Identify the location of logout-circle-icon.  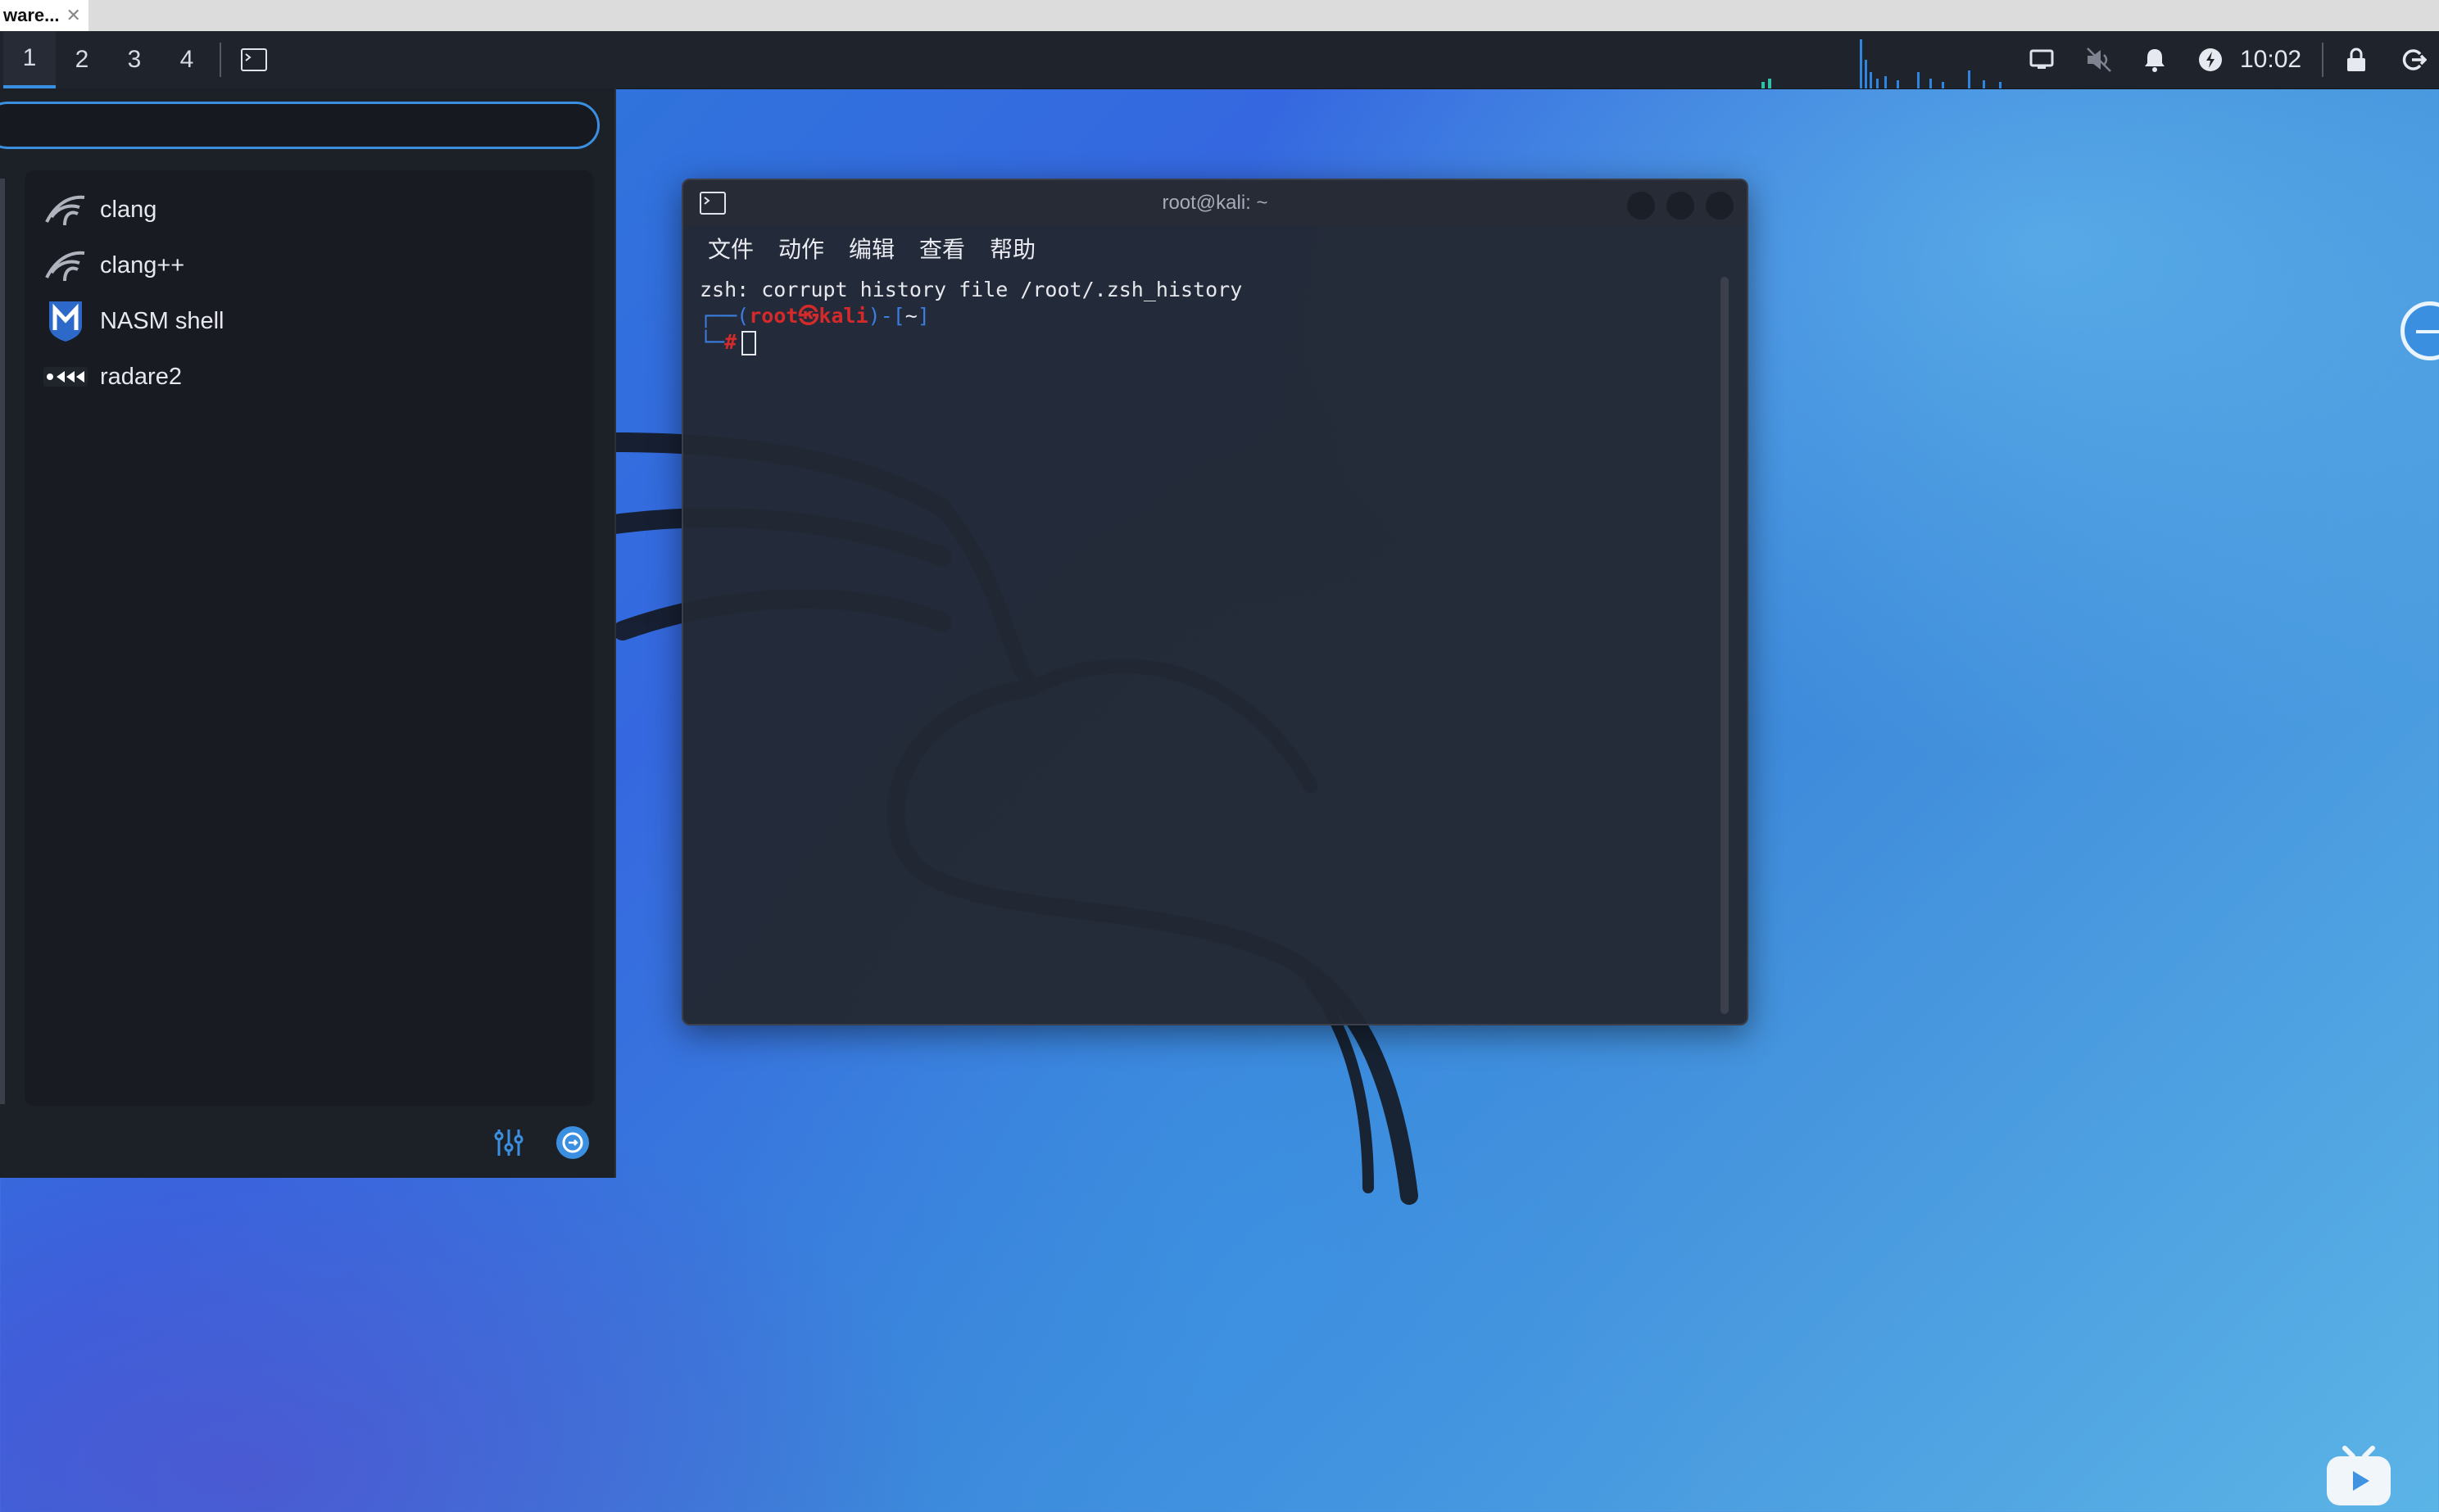
(572, 1142).